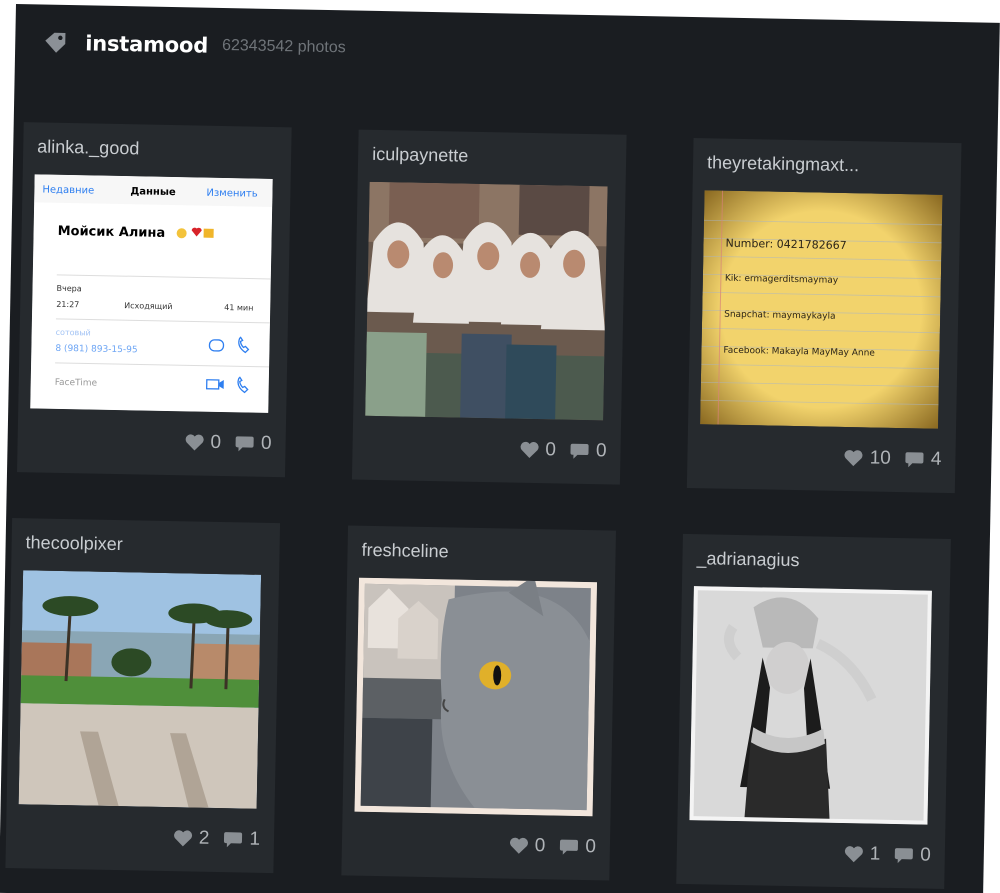  What do you see at coordinates (148, 306) in the screenshot?
I see `call-type: Исходящий` at bounding box center [148, 306].